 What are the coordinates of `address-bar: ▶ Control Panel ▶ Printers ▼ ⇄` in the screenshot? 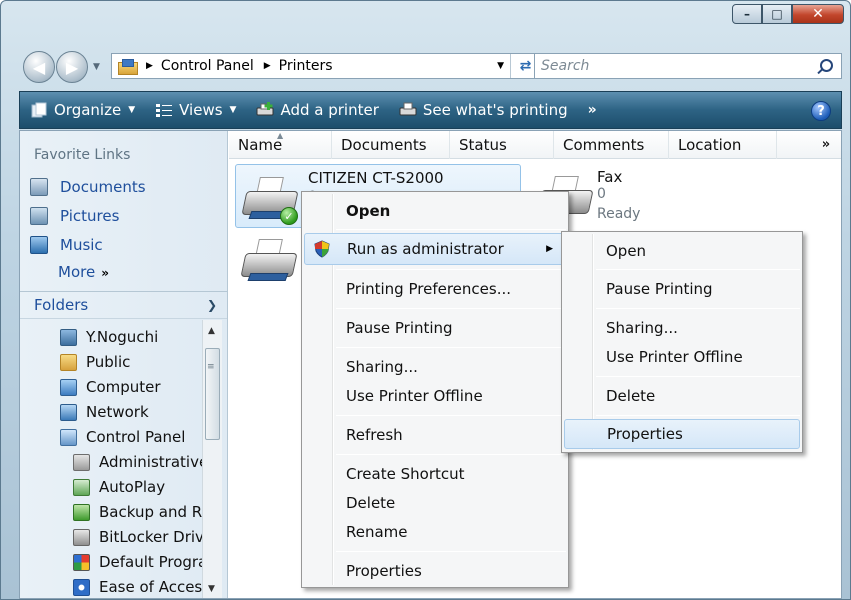 It's located at (326, 66).